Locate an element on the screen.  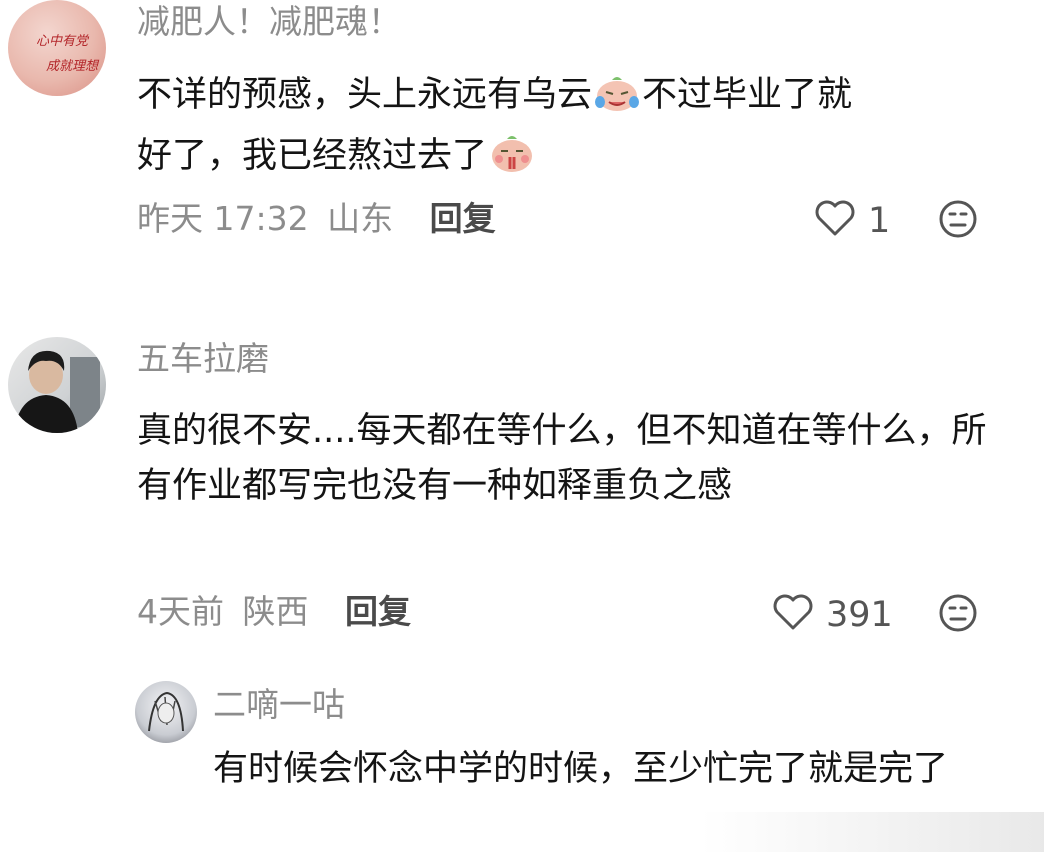
avatar-text-line-2: 成就理想 is located at coordinates (72, 66).